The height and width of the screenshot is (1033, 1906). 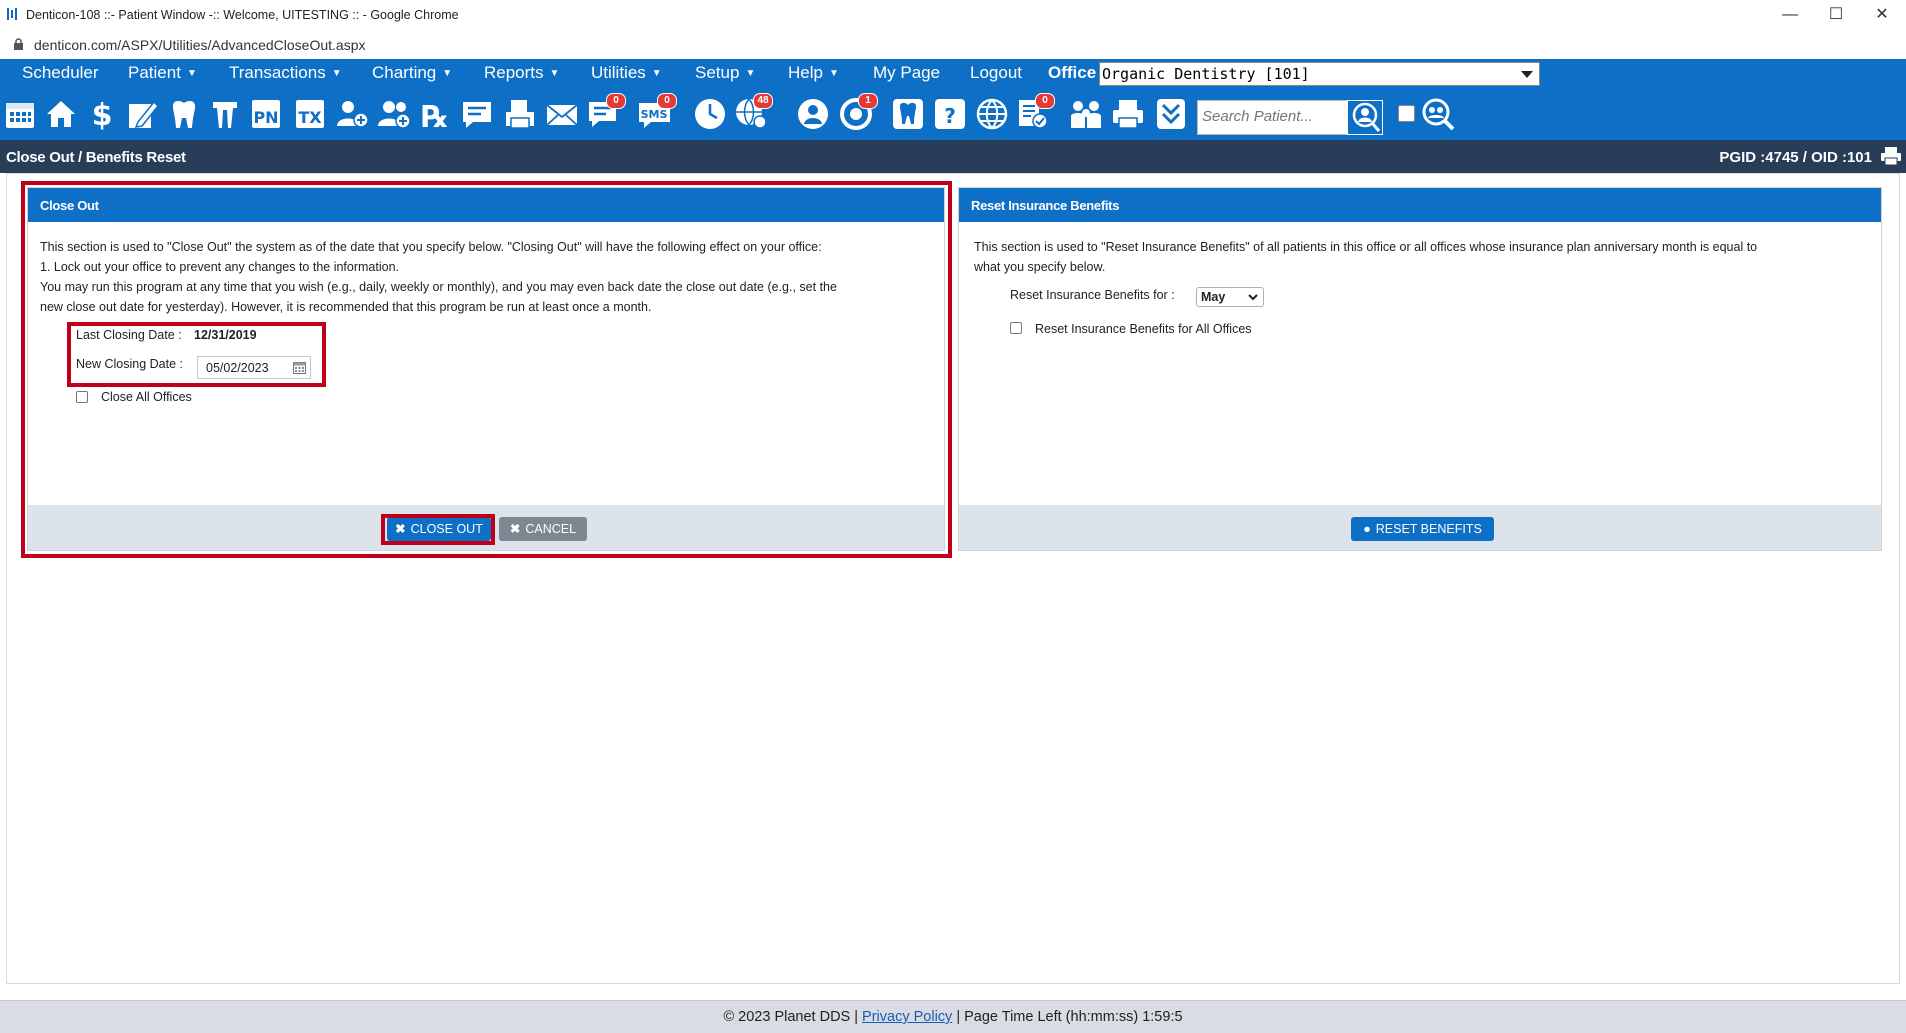 What do you see at coordinates (606, 112) in the screenshot?
I see `message-icon: 0` at bounding box center [606, 112].